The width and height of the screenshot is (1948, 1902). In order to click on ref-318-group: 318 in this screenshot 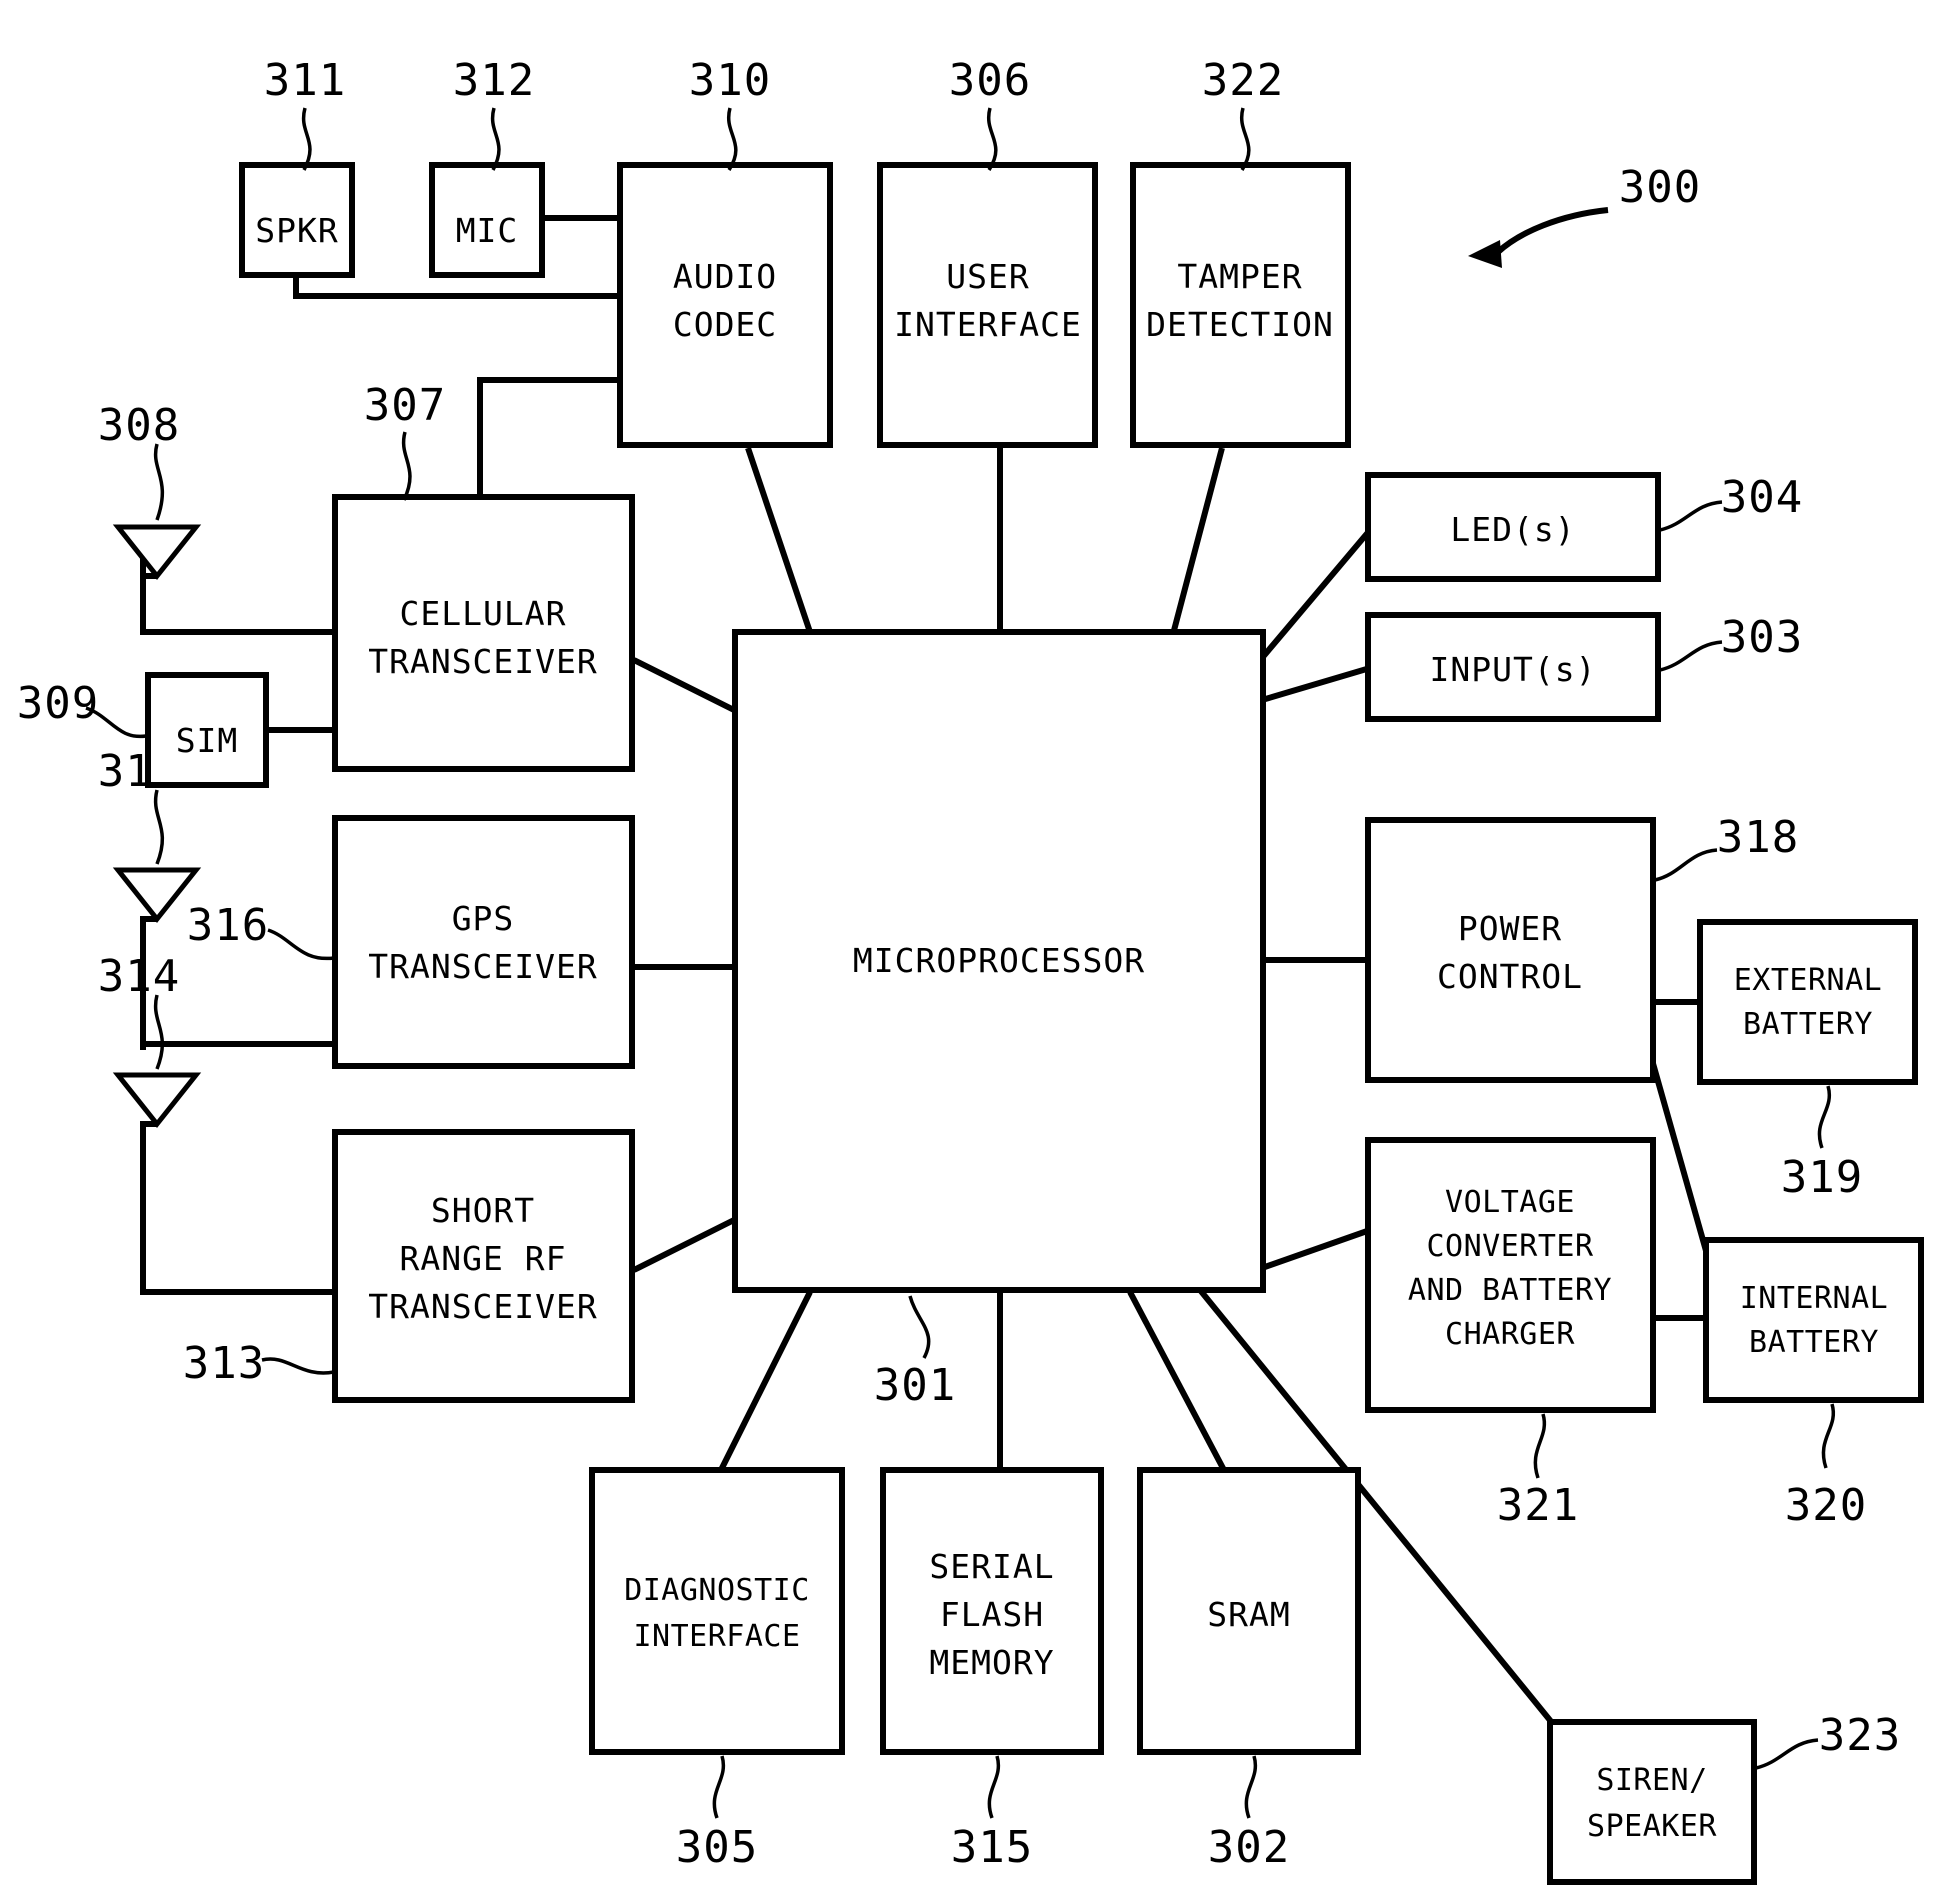, I will do `click(1726, 847)`.